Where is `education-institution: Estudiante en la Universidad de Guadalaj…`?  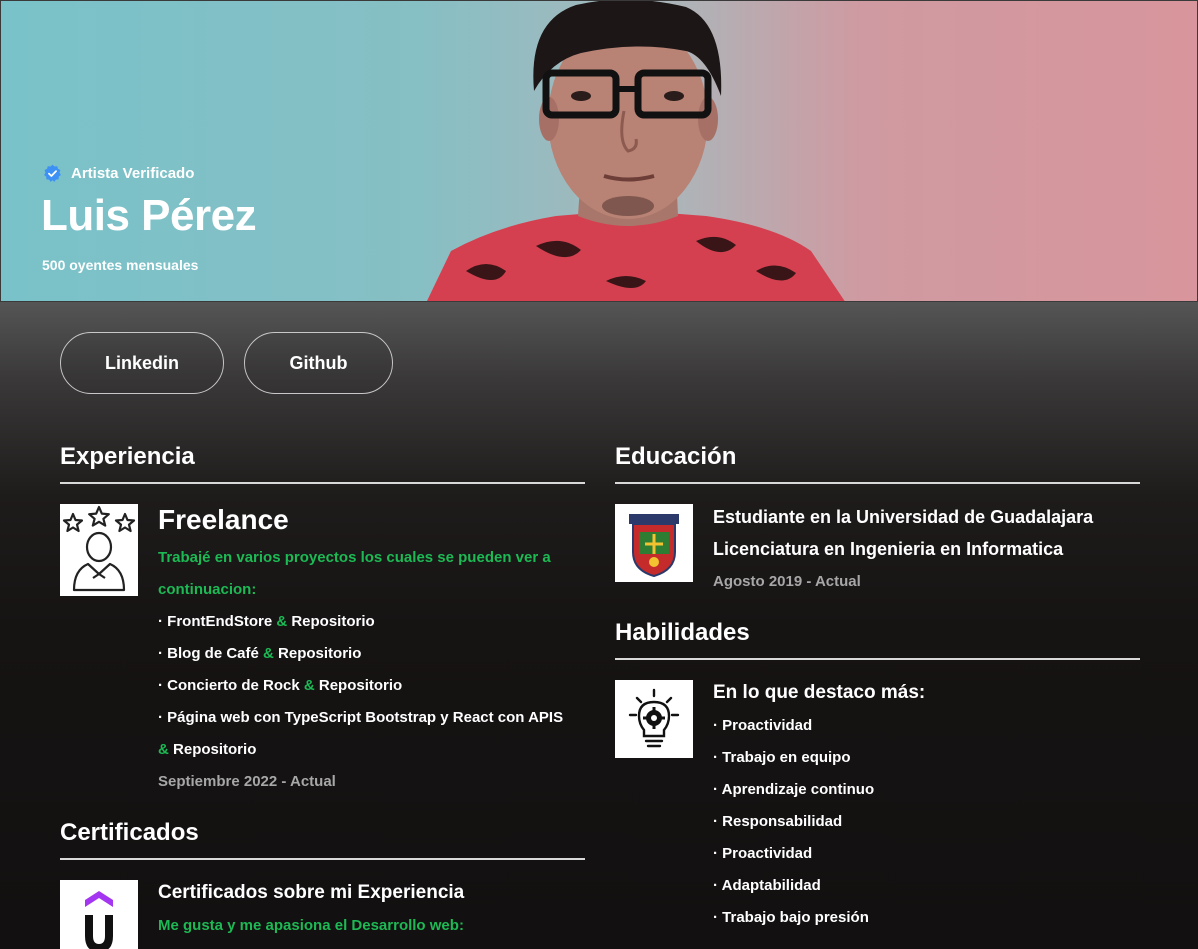 education-institution: Estudiante en la Universidad de Guadalaj… is located at coordinates (903, 517).